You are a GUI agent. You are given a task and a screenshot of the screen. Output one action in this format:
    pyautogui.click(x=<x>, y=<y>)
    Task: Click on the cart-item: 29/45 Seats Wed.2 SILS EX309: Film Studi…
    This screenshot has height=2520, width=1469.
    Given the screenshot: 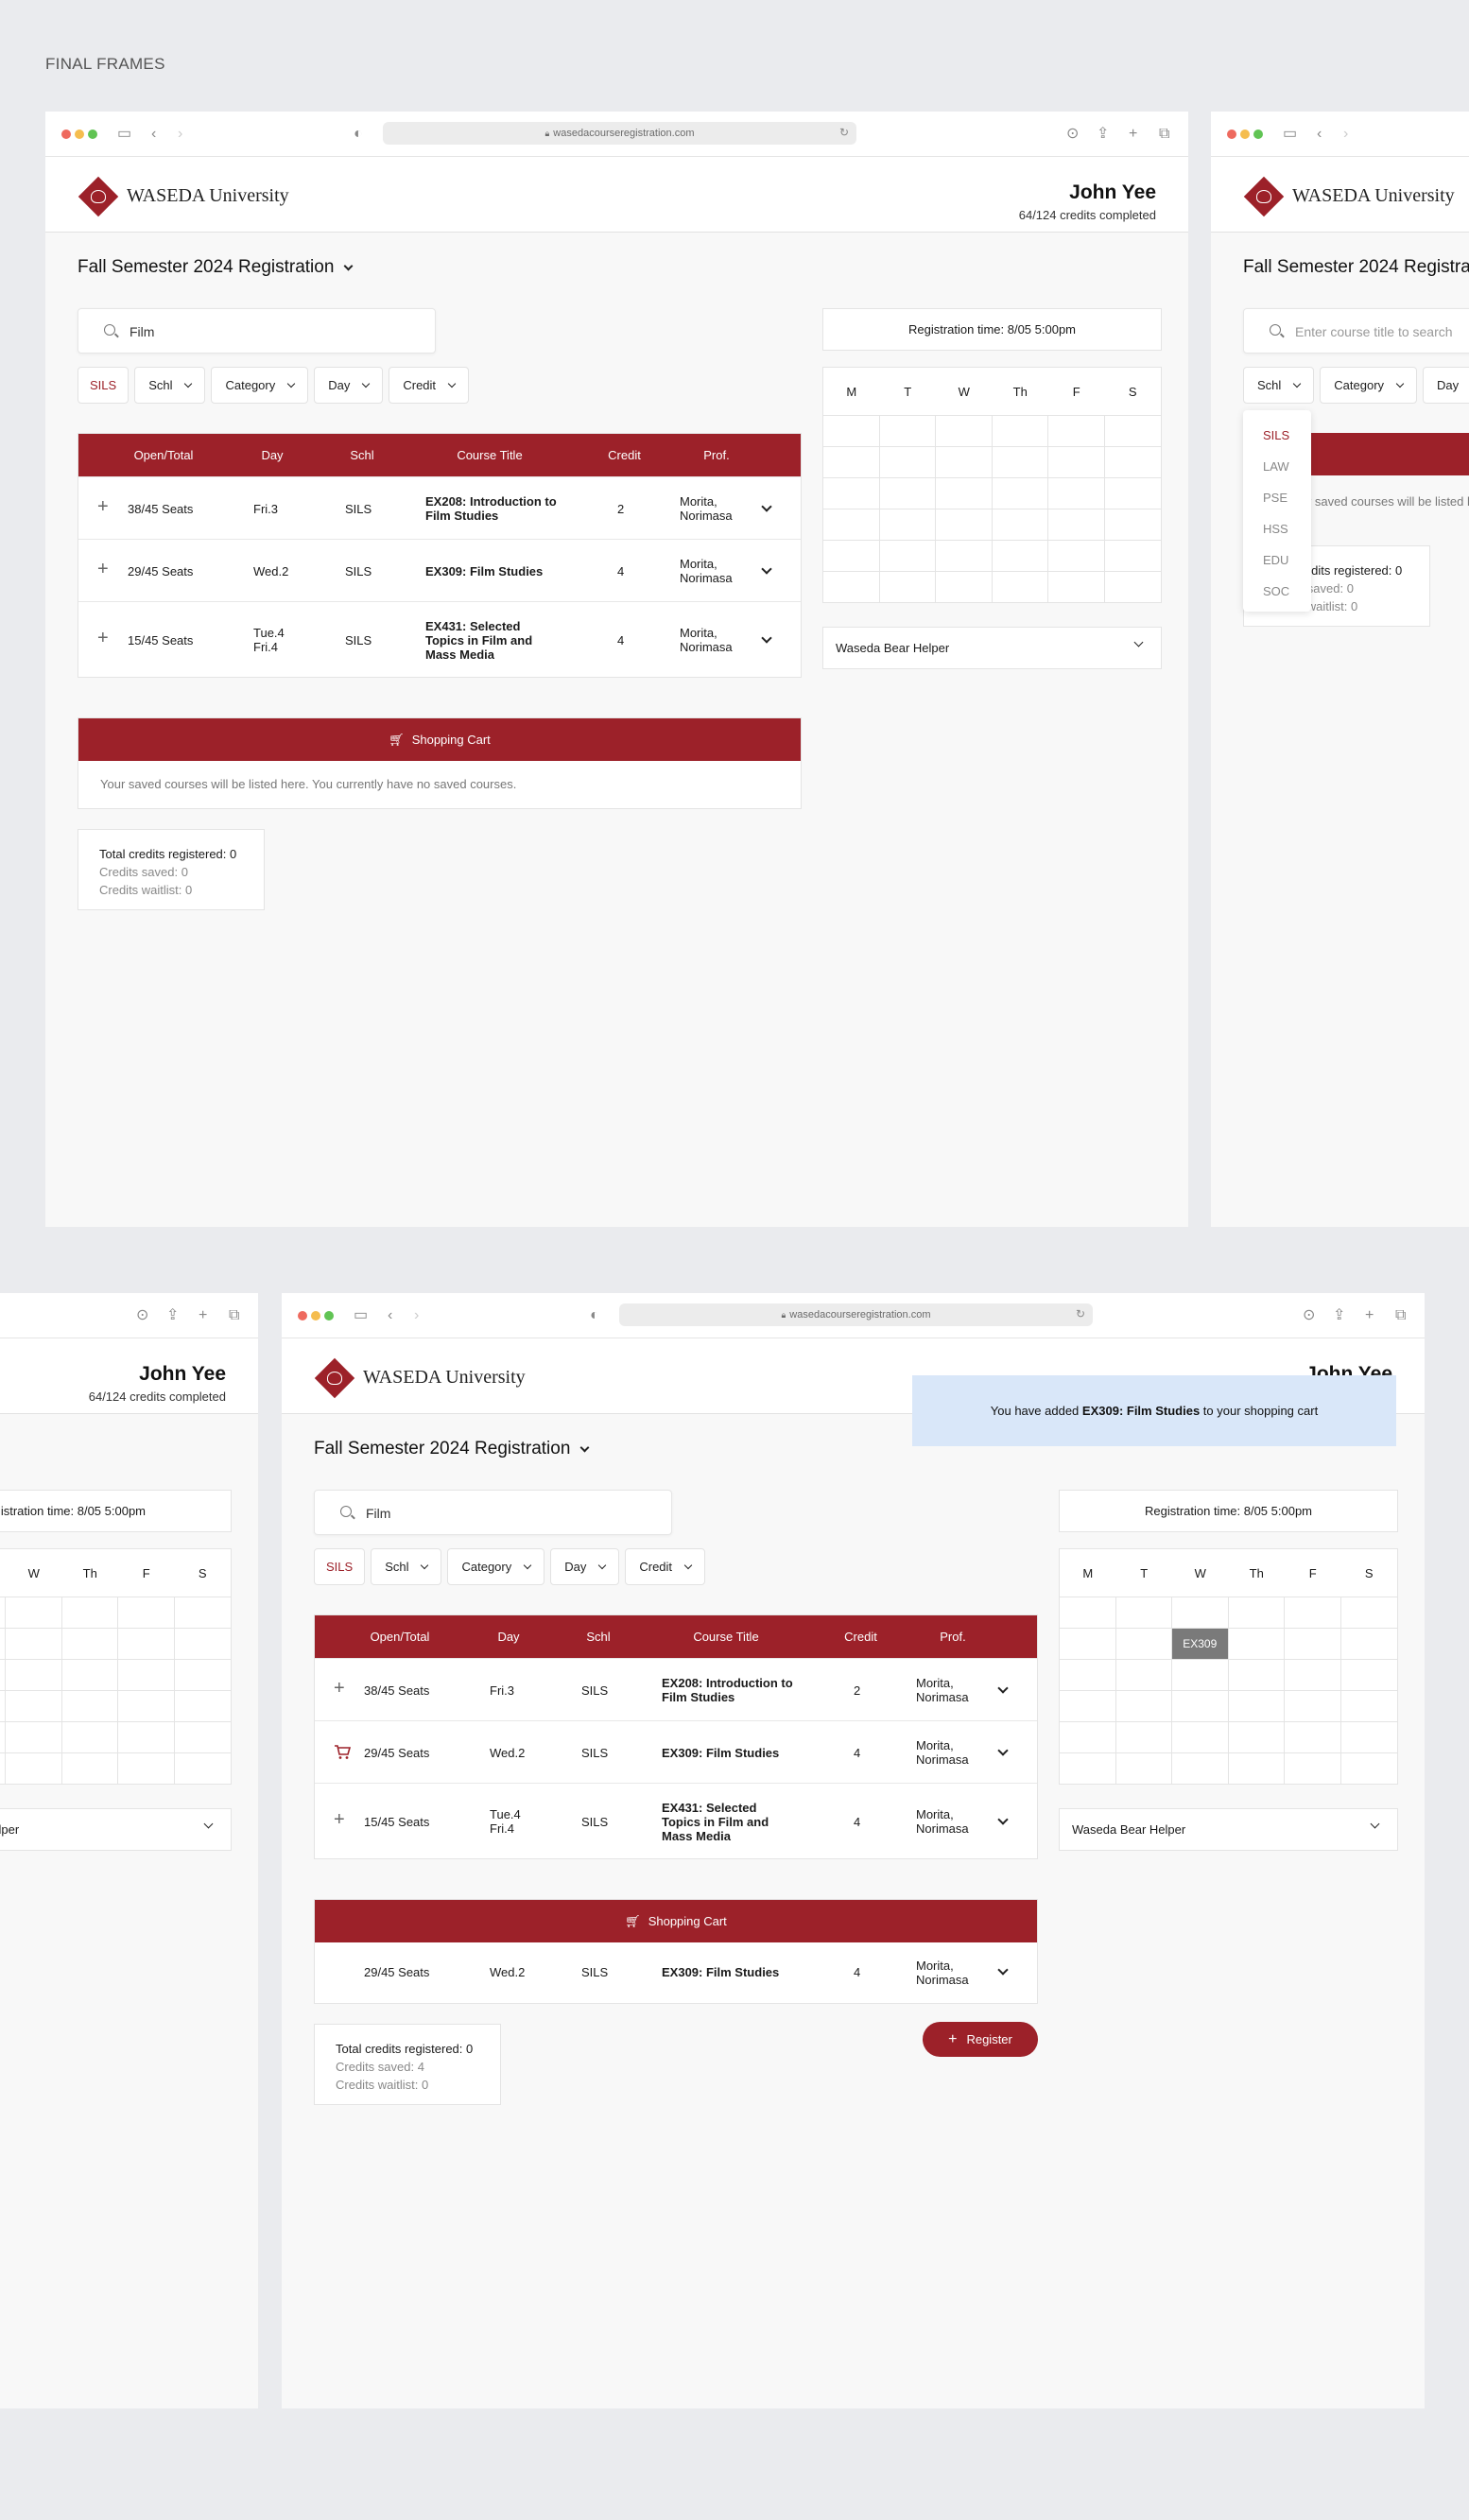 What is the action you would take?
    pyautogui.click(x=676, y=1972)
    